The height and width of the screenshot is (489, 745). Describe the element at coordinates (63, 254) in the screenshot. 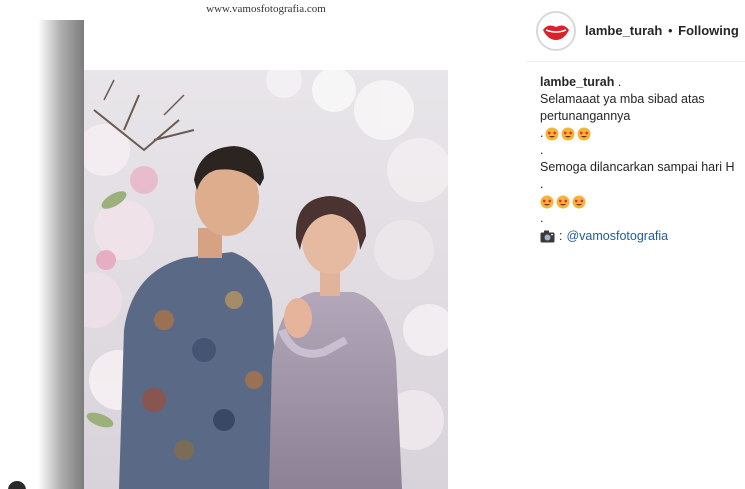

I see `photo-shadow` at that location.